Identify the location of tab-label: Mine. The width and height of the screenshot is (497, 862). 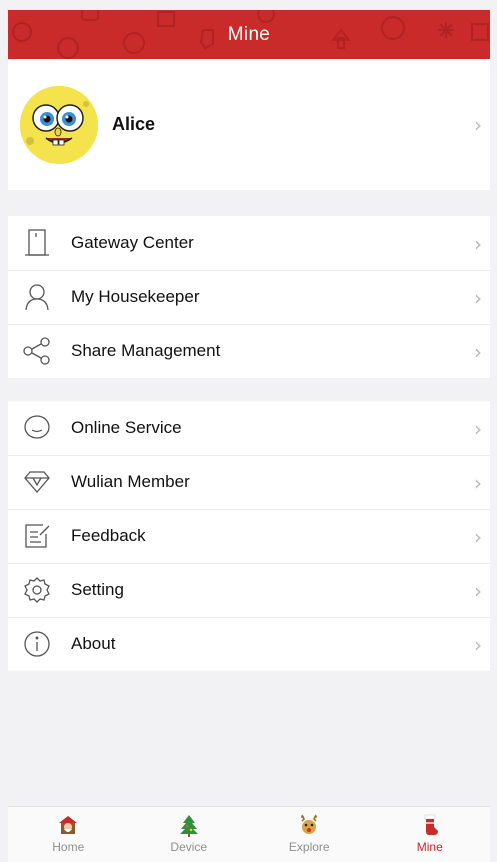
(429, 847).